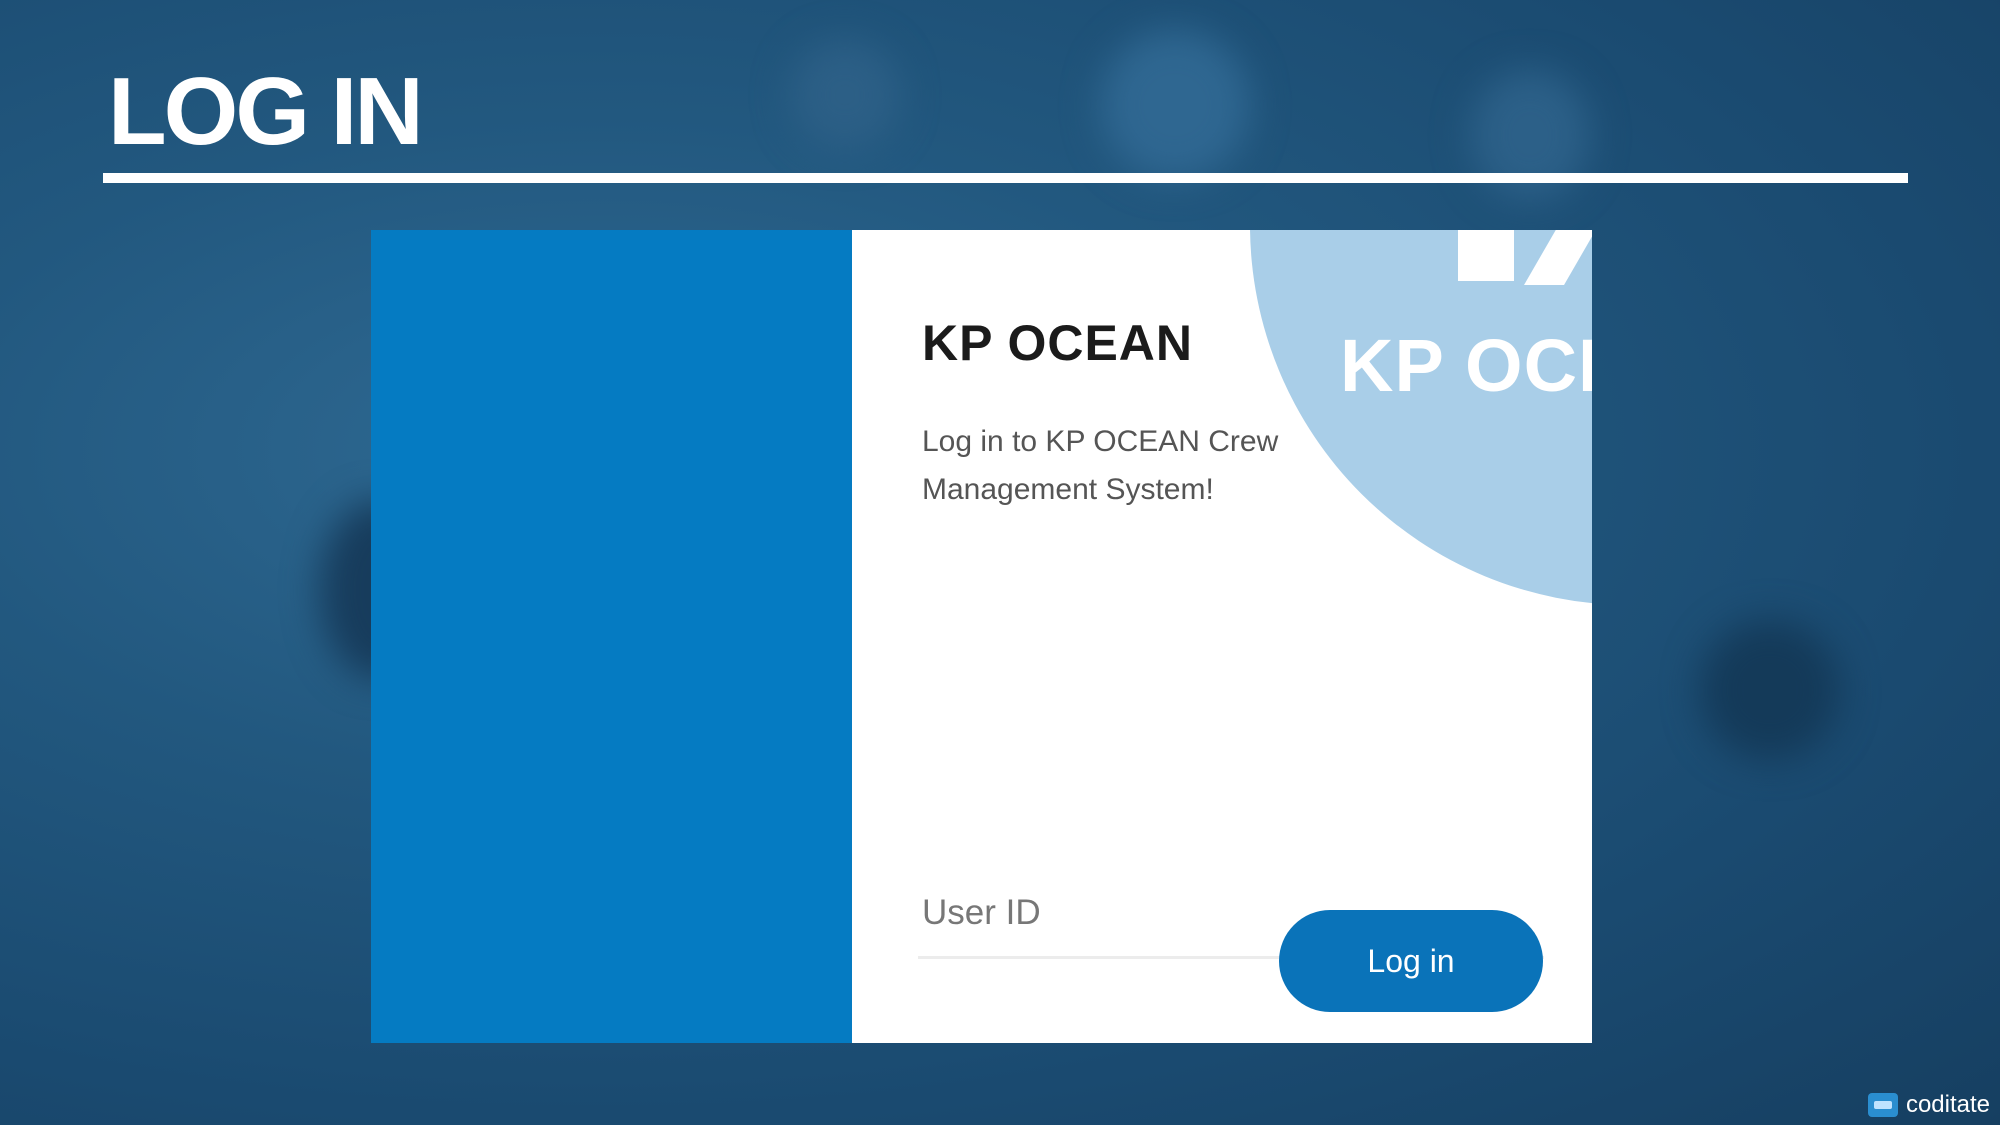  Describe the element at coordinates (1231, 1030) in the screenshot. I see `password-input` at that location.